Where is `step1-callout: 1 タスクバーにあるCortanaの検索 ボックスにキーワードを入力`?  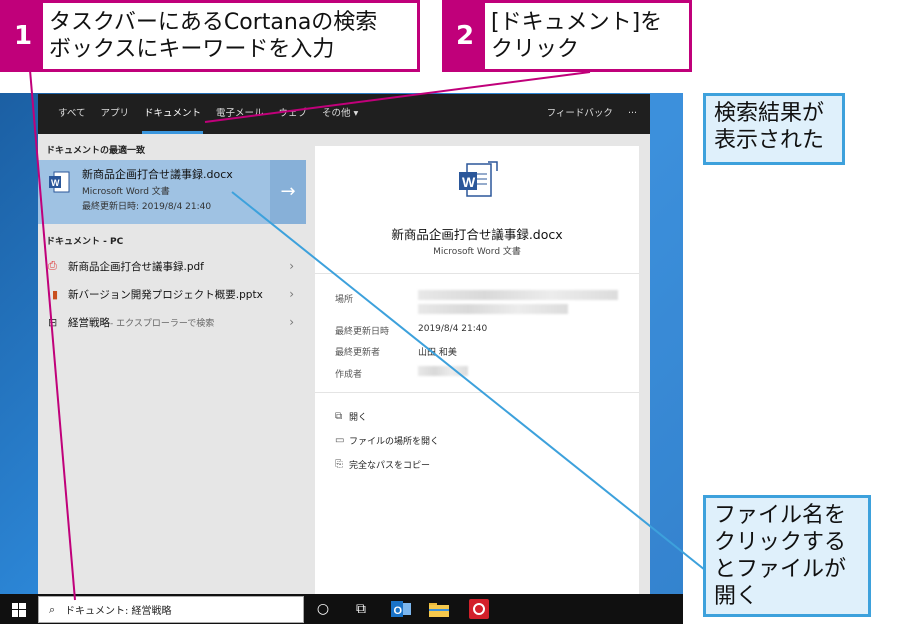
step1-callout: 1 タスクバーにあるCortanaの検索 ボックスにキーワードを入力 is located at coordinates (210, 36).